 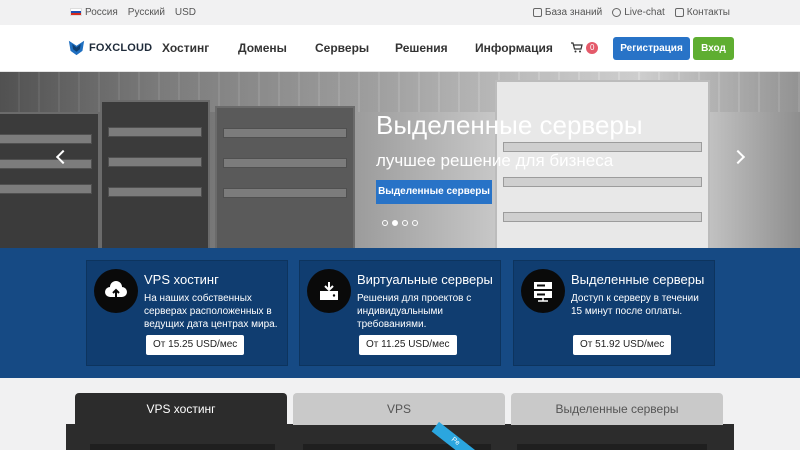 I want to click on nav-domains: Домены, so click(x=262, y=48).